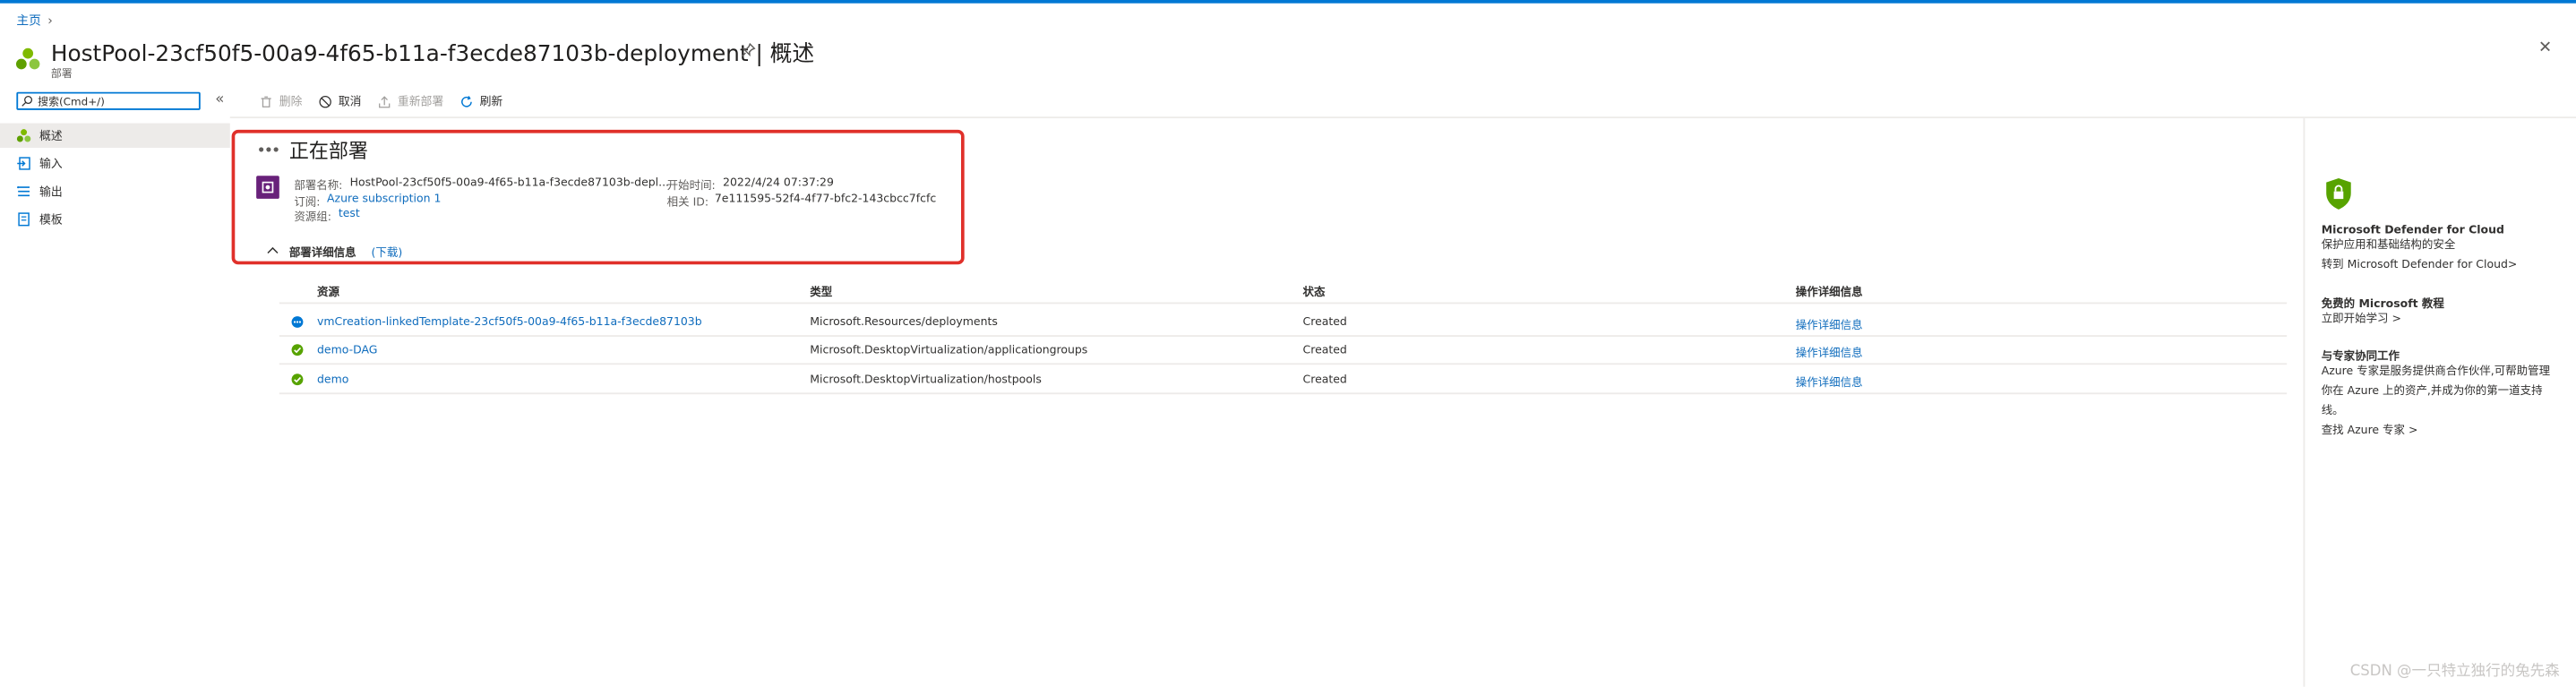  I want to click on deployment-details-title: 部署详细信息, so click(322, 251).